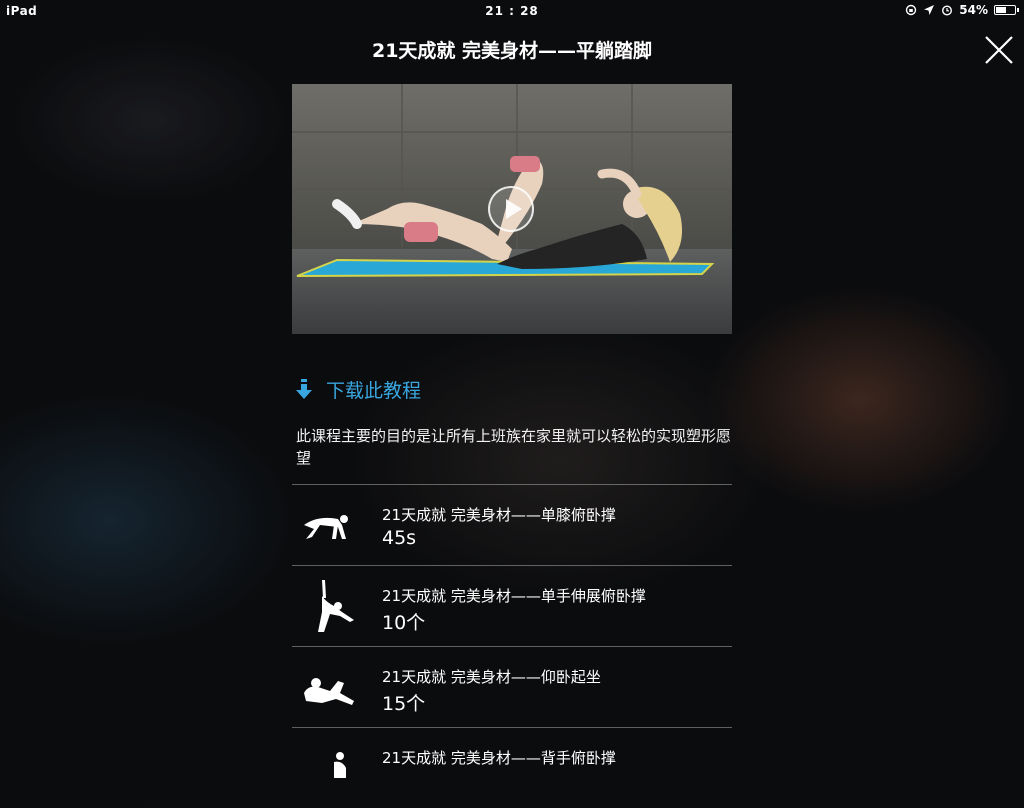  What do you see at coordinates (340, 765) in the screenshot?
I see `back-pushup-icon` at bounding box center [340, 765].